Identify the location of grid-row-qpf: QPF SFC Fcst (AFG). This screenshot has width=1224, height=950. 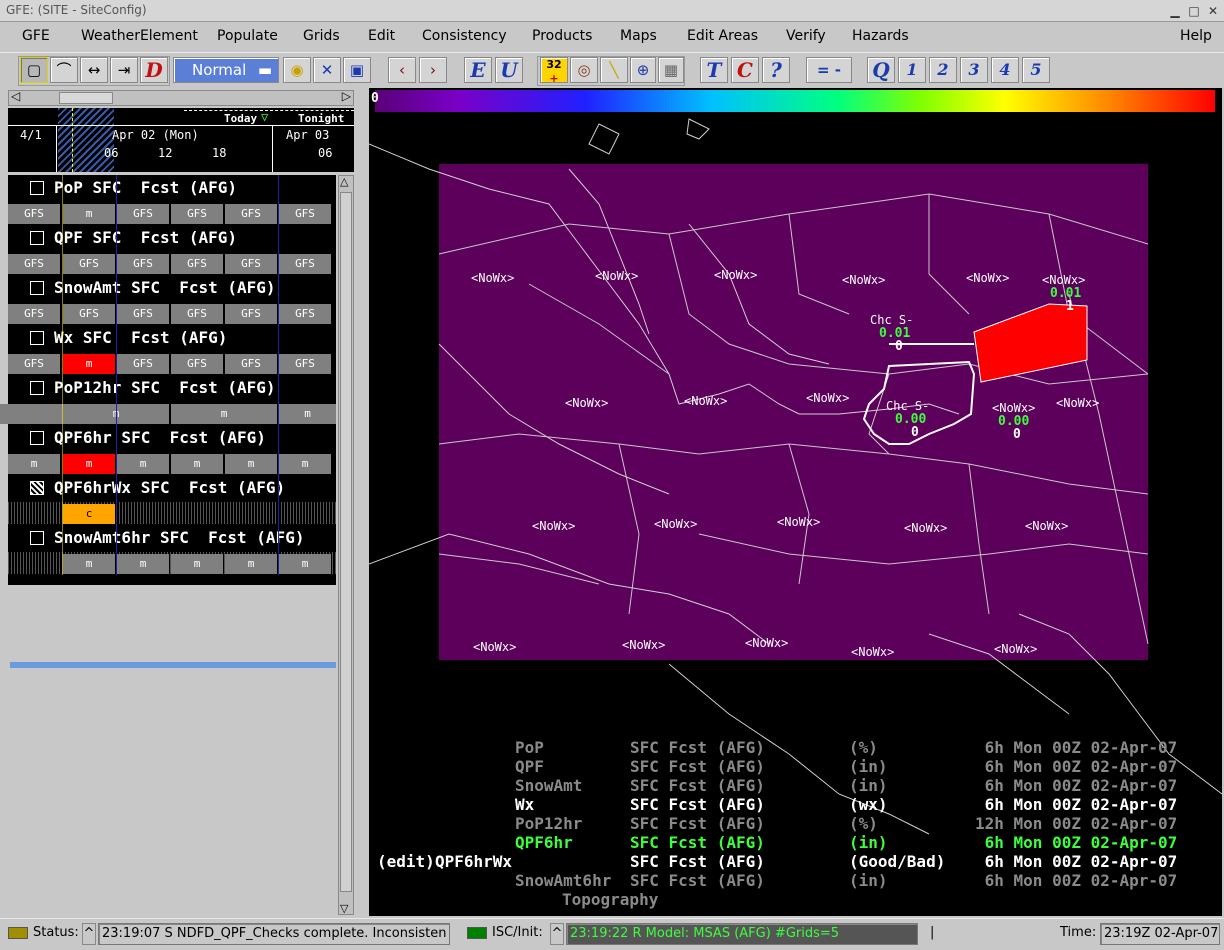
(172, 238).